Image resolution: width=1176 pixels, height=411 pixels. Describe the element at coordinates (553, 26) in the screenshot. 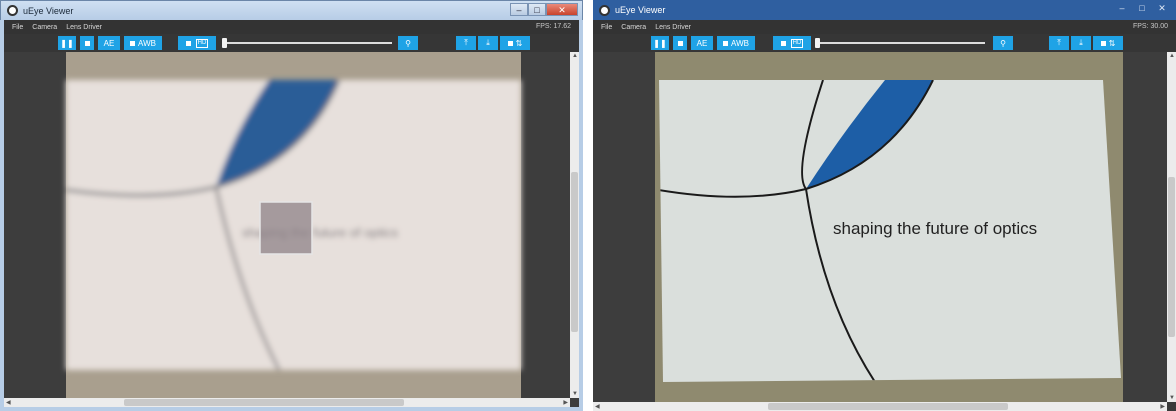

I see `fps-readout: FPS: 17.62` at that location.